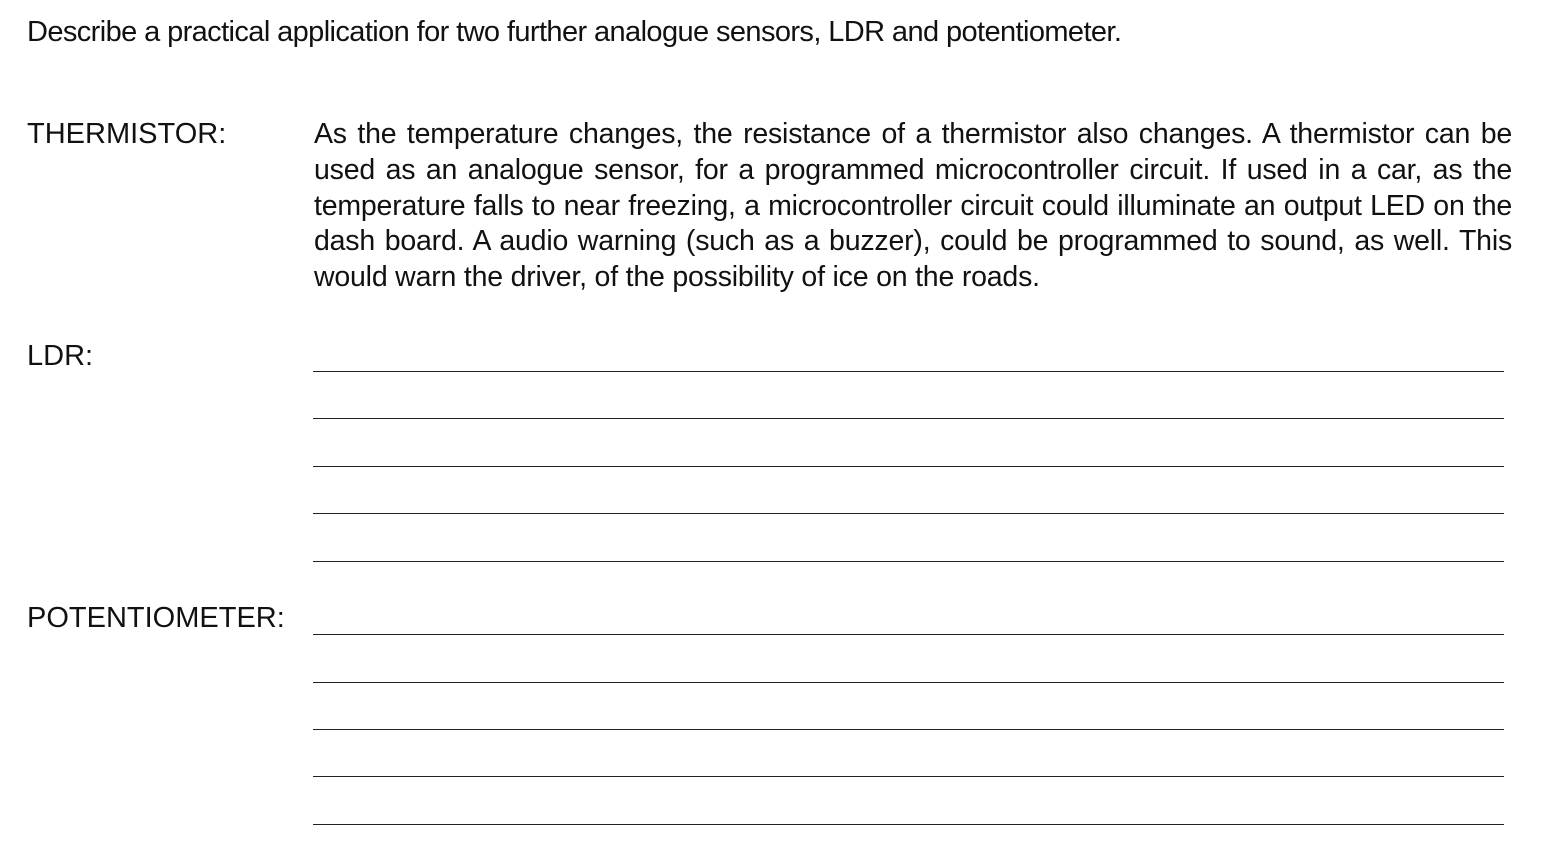 The image size is (1541, 845). I want to click on potentiometer-label: POTENTIOMETER:, so click(156, 618).